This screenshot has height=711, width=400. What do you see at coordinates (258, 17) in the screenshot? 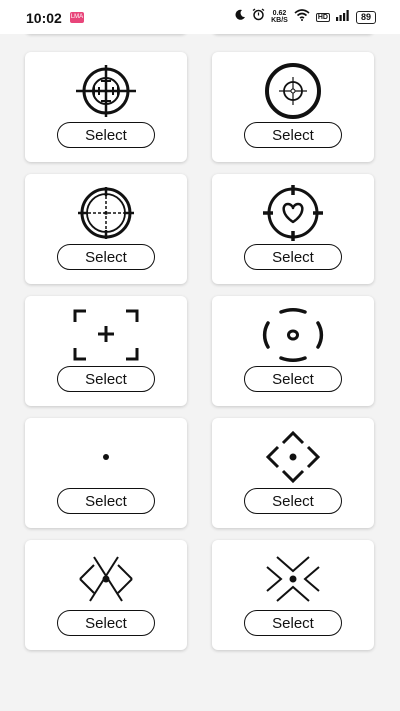
I see `alarm-icon` at bounding box center [258, 17].